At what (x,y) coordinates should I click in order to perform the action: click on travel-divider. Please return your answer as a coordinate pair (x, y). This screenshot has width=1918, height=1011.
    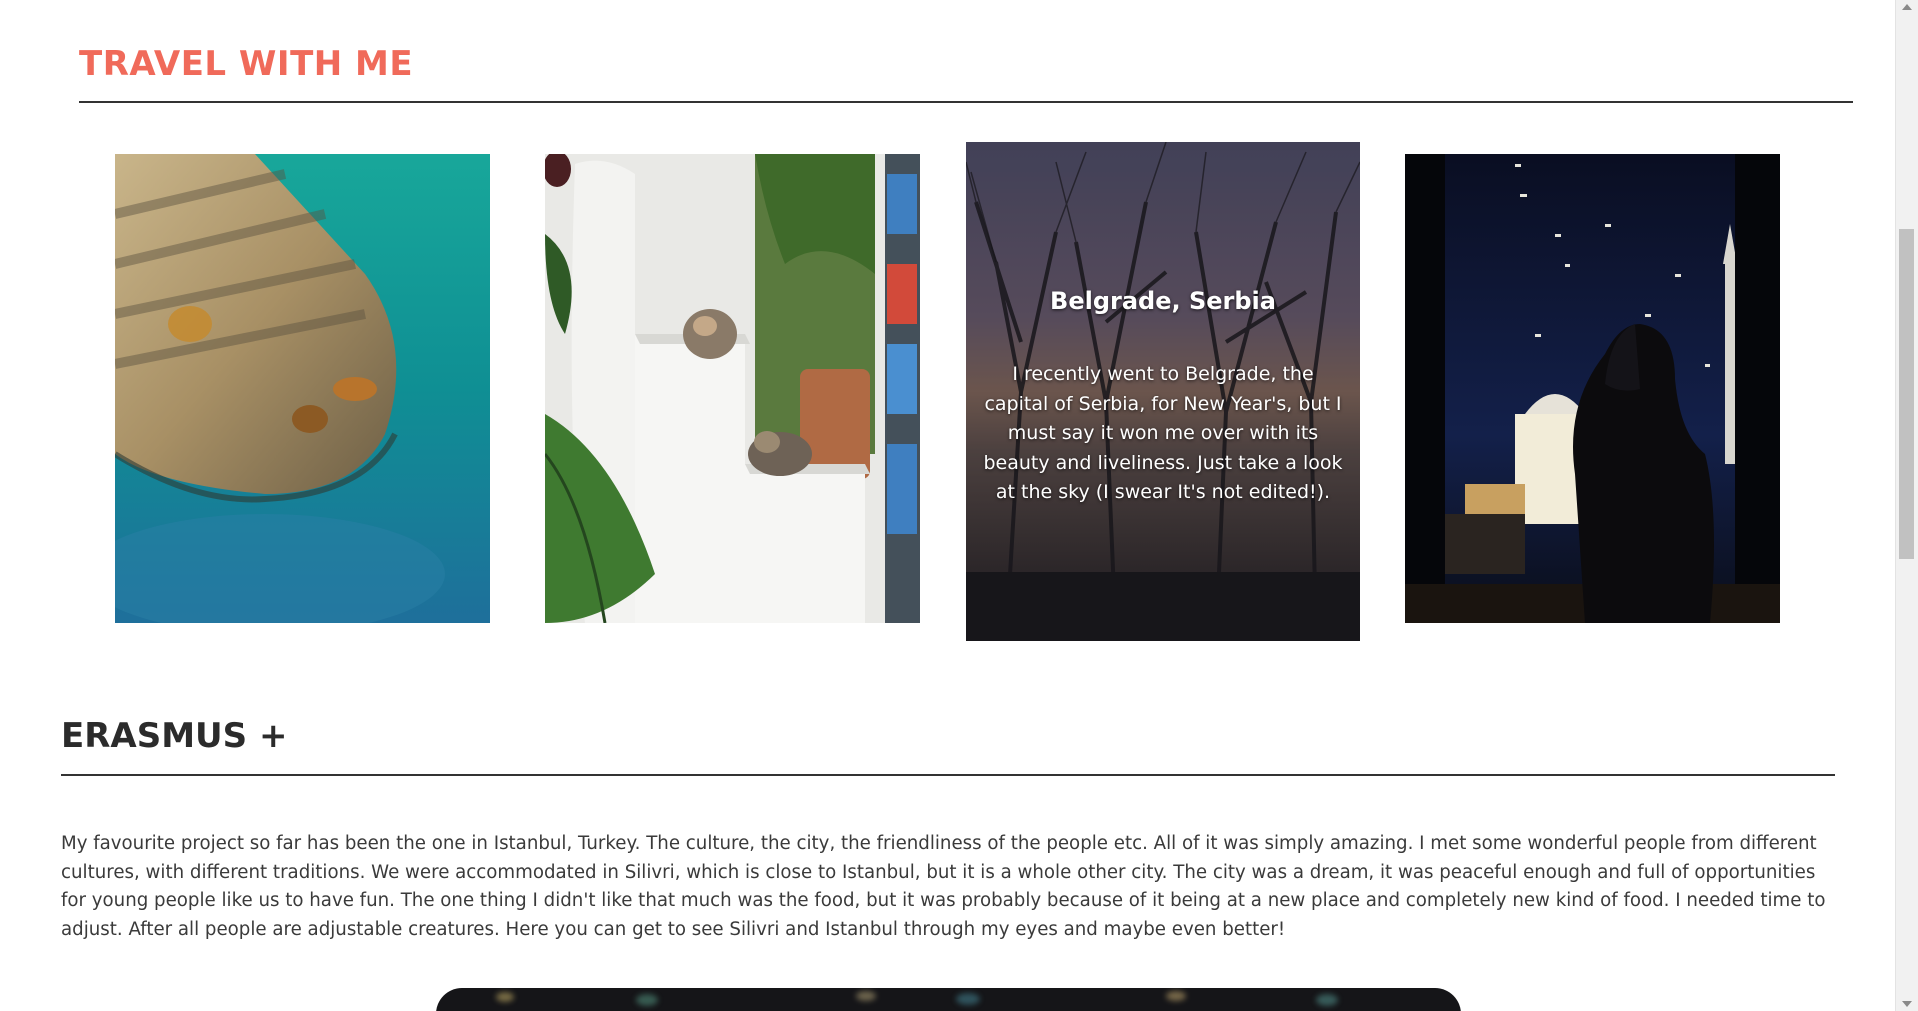
    Looking at the image, I should click on (966, 102).